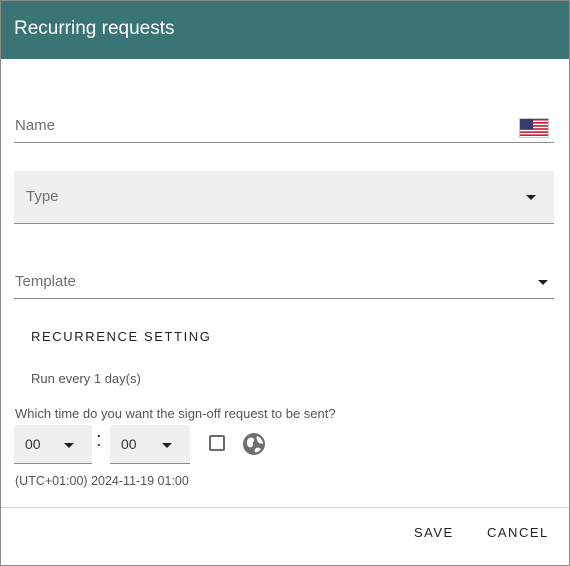 The image size is (570, 566). What do you see at coordinates (35, 125) in the screenshot?
I see `name-field-label: Name` at bounding box center [35, 125].